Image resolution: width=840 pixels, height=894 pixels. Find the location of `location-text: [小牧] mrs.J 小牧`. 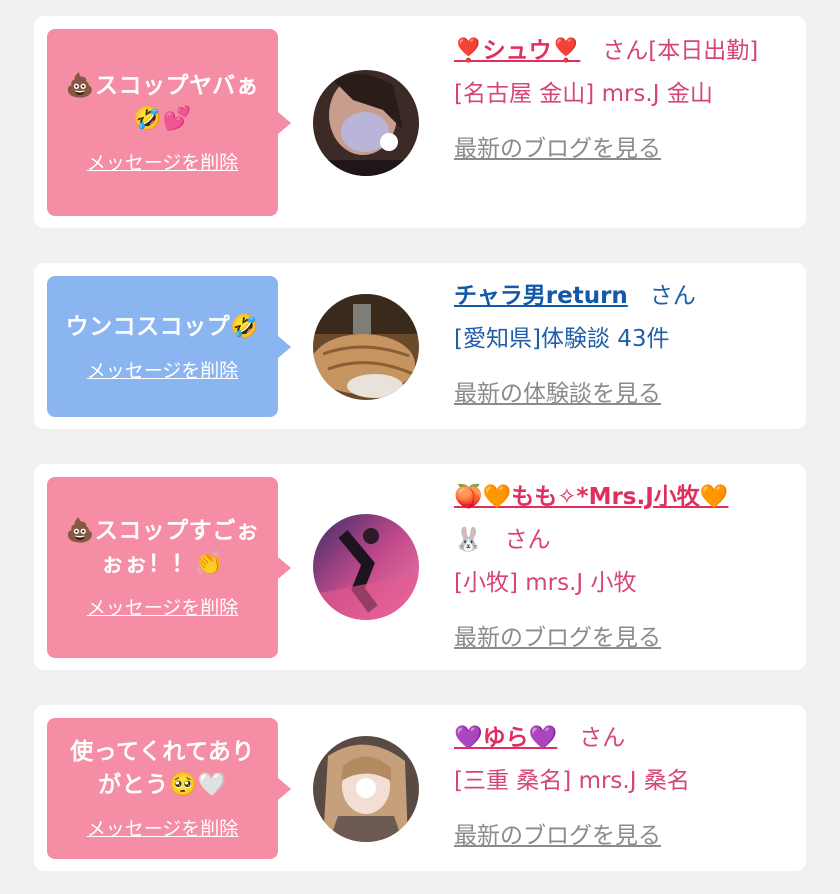

location-text: [小牧] mrs.J 小牧 is located at coordinates (545, 583).